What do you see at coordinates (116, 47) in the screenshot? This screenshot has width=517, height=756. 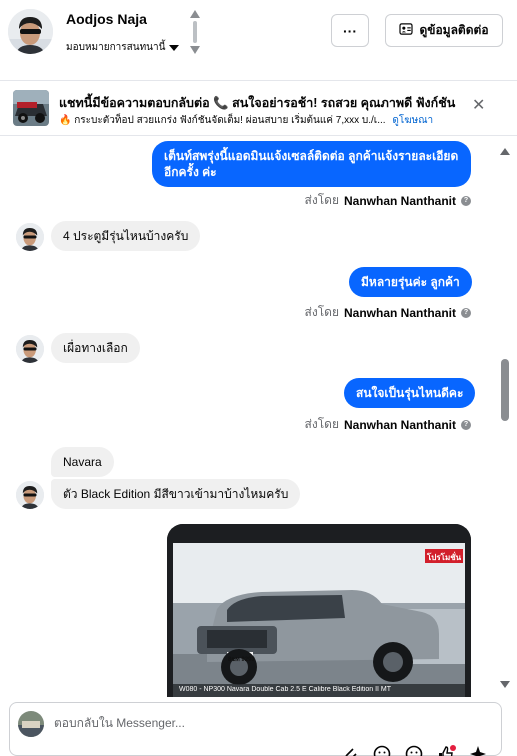 I see `assign-label: มอบหมายการสนทนานี้` at bounding box center [116, 47].